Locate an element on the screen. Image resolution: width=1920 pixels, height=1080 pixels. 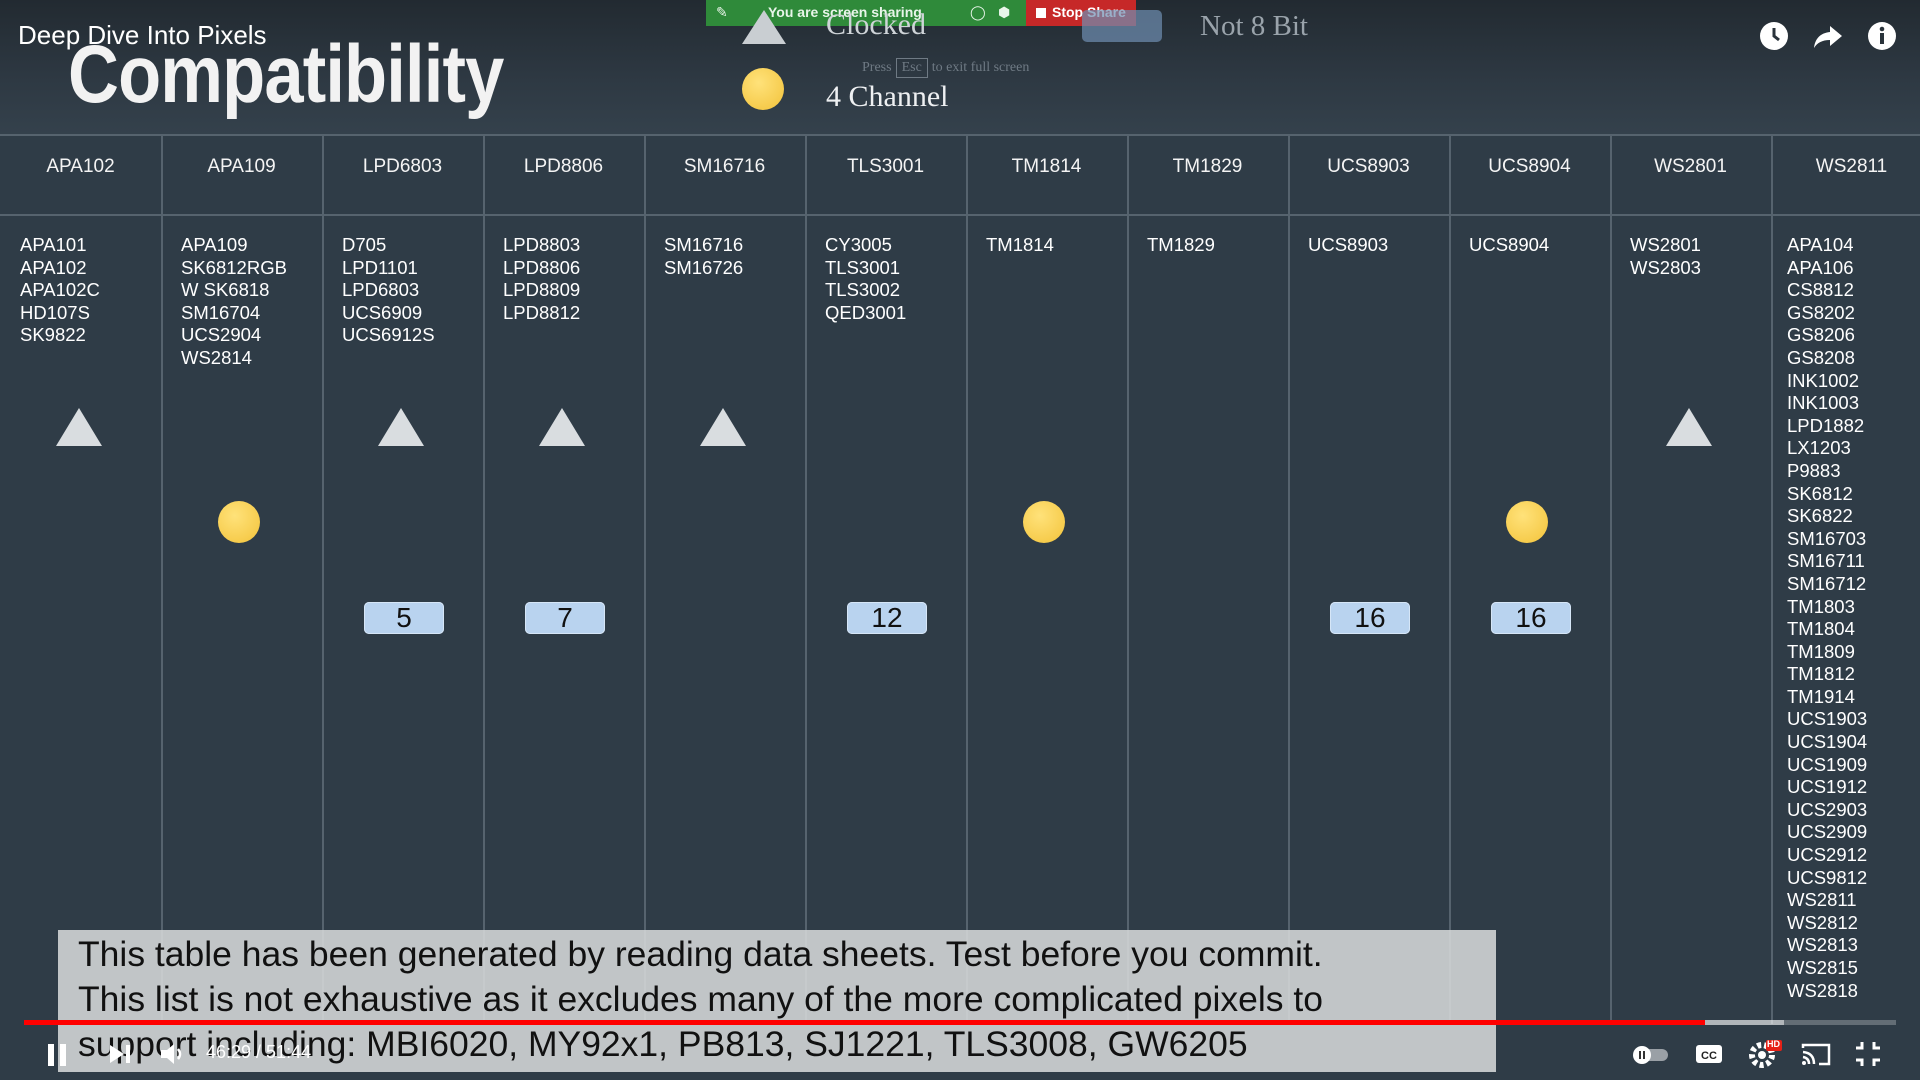
table-column: LPD8806 LPD8803 LPD8806 LPD8809 LPD8812 7 is located at coordinates (564, 579).